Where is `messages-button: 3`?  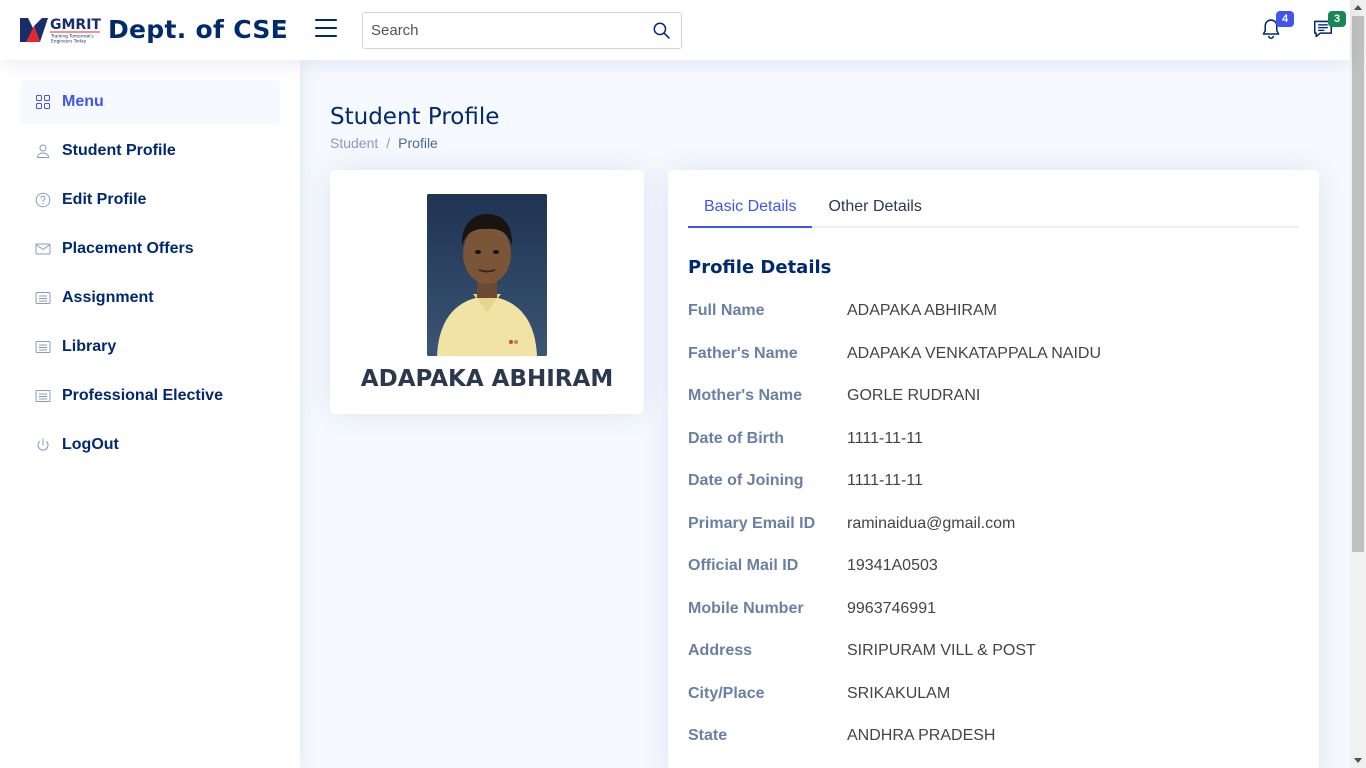
messages-button: 3 is located at coordinates (1329, 26).